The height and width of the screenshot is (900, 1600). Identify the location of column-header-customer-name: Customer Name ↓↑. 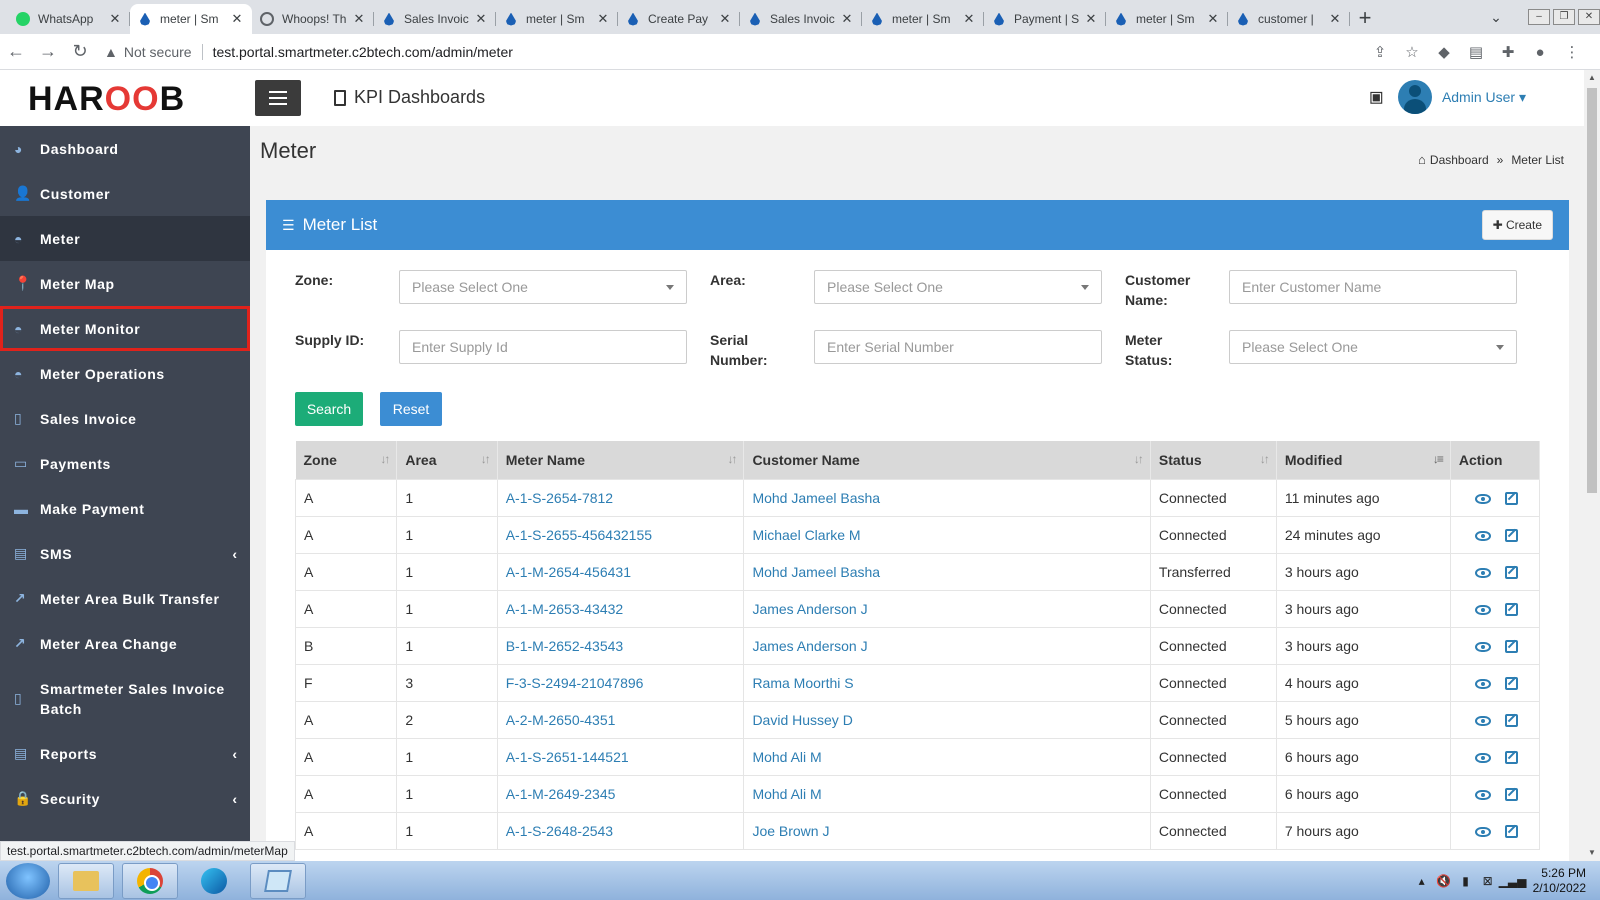
(947, 460).